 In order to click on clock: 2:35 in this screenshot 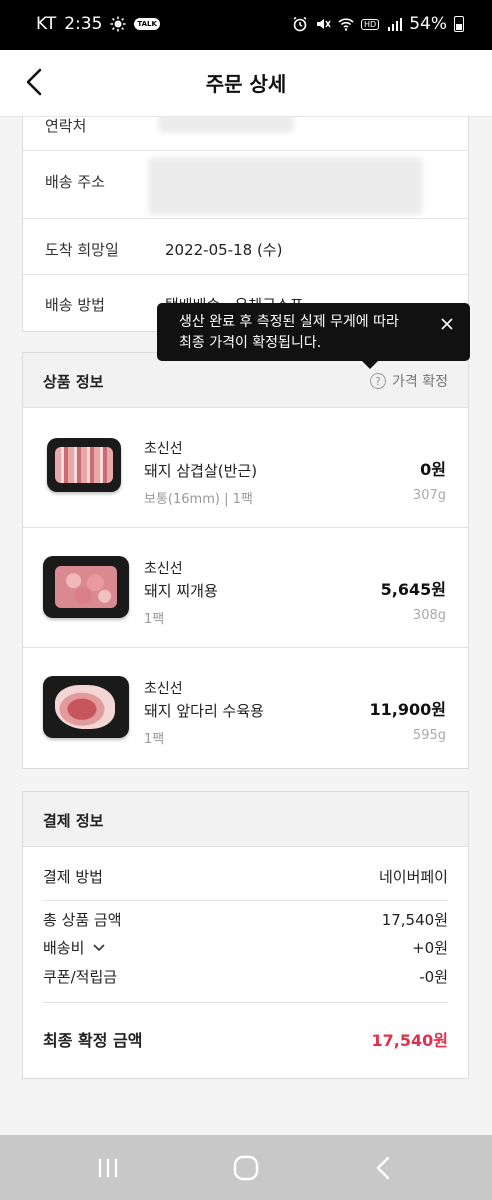, I will do `click(83, 24)`.